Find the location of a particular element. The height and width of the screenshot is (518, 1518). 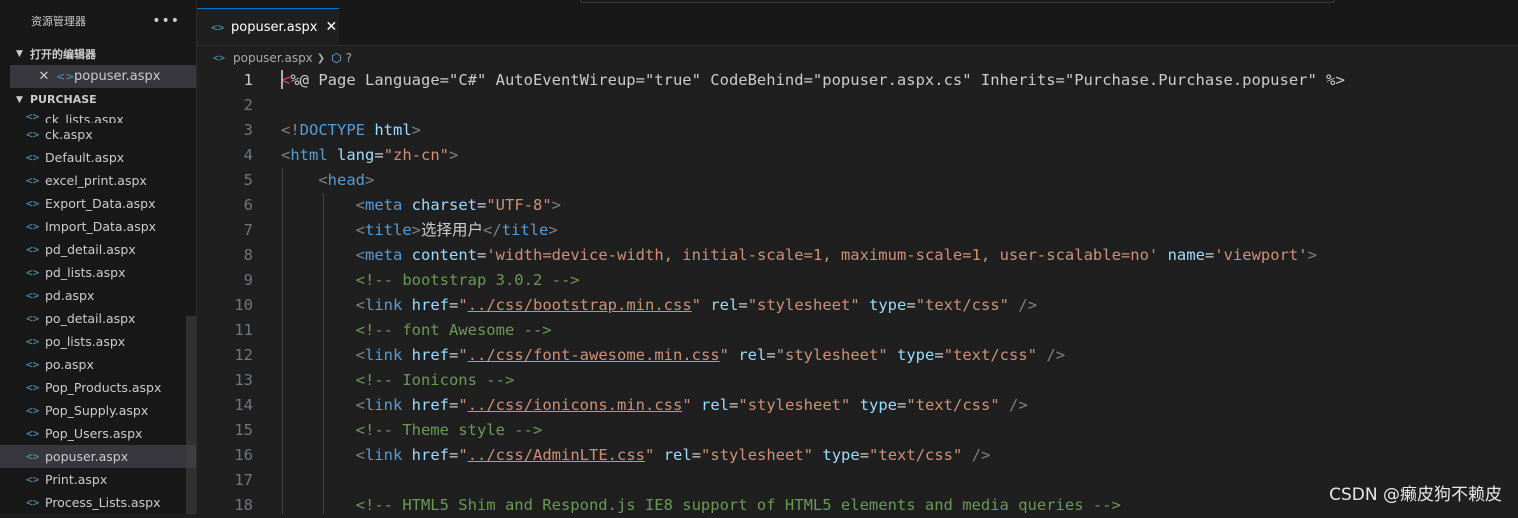

line-number: 12 is located at coordinates (243, 355).